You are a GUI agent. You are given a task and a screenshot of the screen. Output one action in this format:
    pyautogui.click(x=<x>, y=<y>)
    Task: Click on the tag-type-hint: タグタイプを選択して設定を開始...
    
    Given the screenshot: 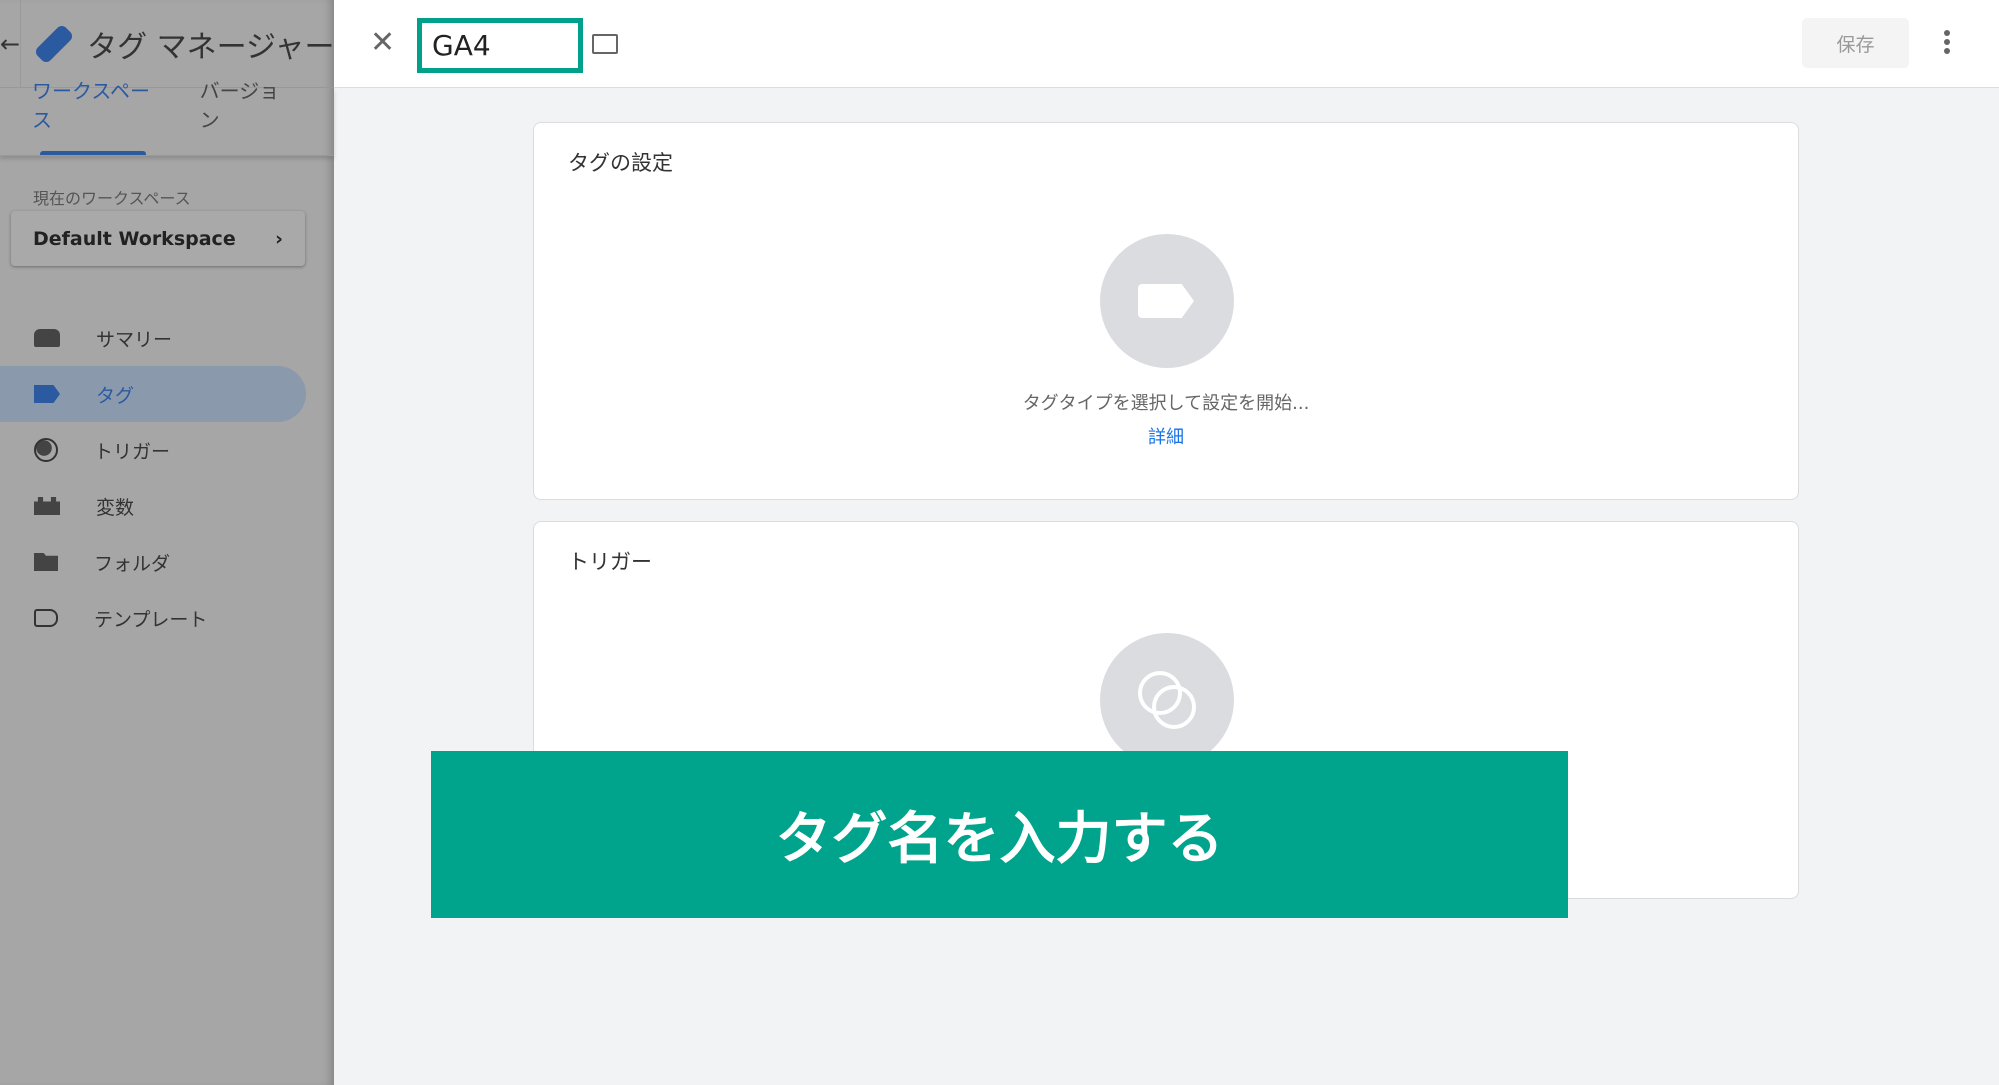 What is the action you would take?
    pyautogui.click(x=1166, y=403)
    